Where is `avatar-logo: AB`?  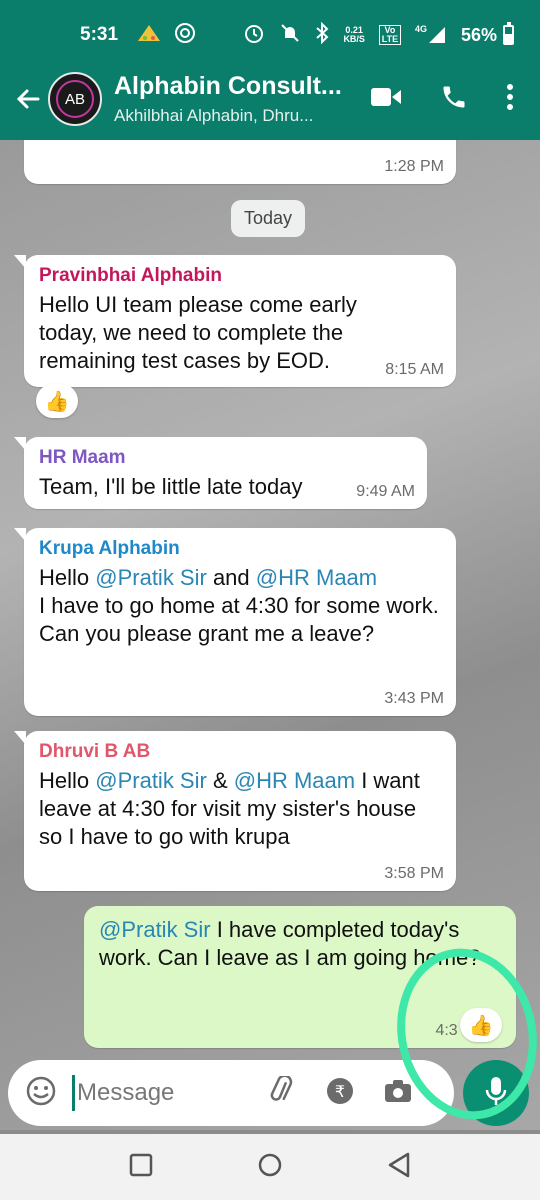
avatar-logo: AB is located at coordinates (75, 99).